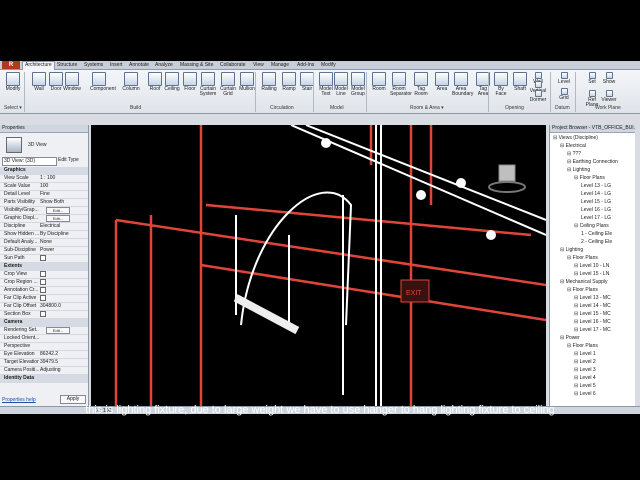 The image size is (640, 480). Describe the element at coordinates (258, 65) in the screenshot. I see `tab-view: View` at that location.